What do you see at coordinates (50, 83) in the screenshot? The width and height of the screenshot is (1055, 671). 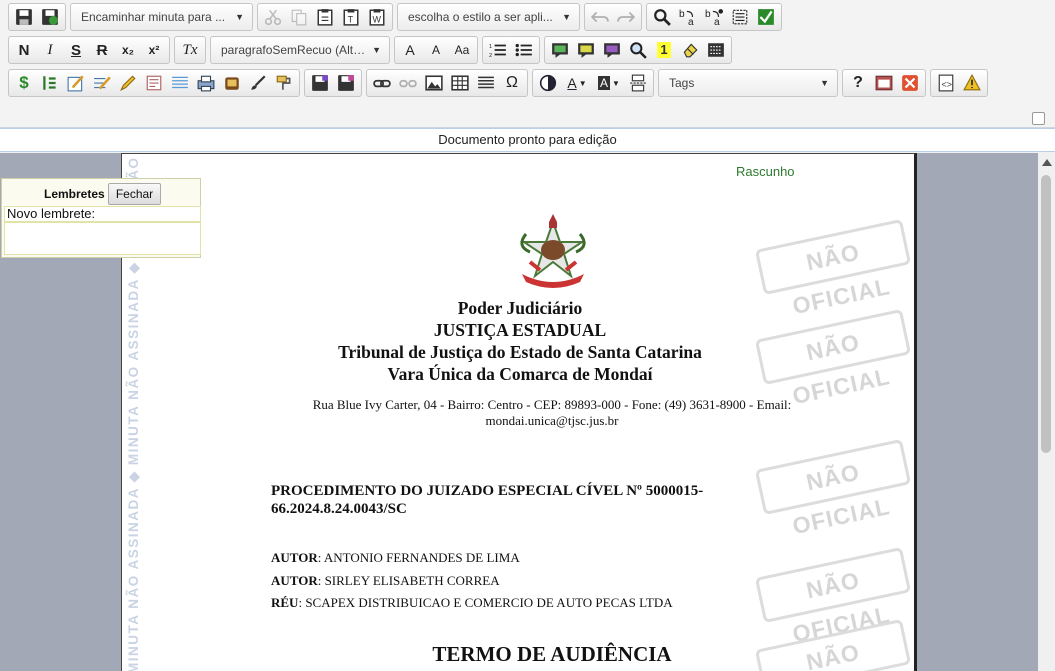 I see `outline-icon` at bounding box center [50, 83].